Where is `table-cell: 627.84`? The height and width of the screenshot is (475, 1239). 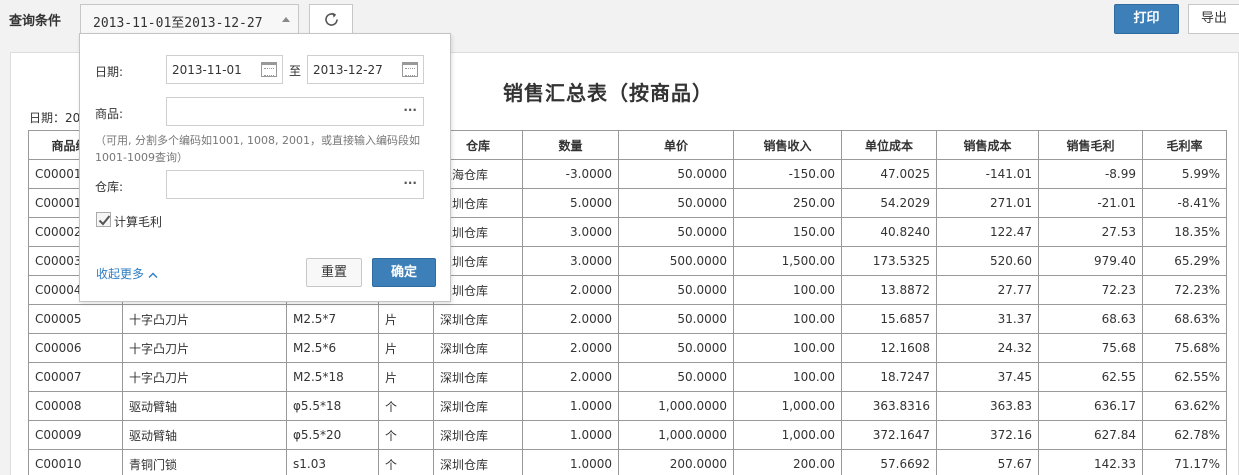 table-cell: 627.84 is located at coordinates (1090, 435).